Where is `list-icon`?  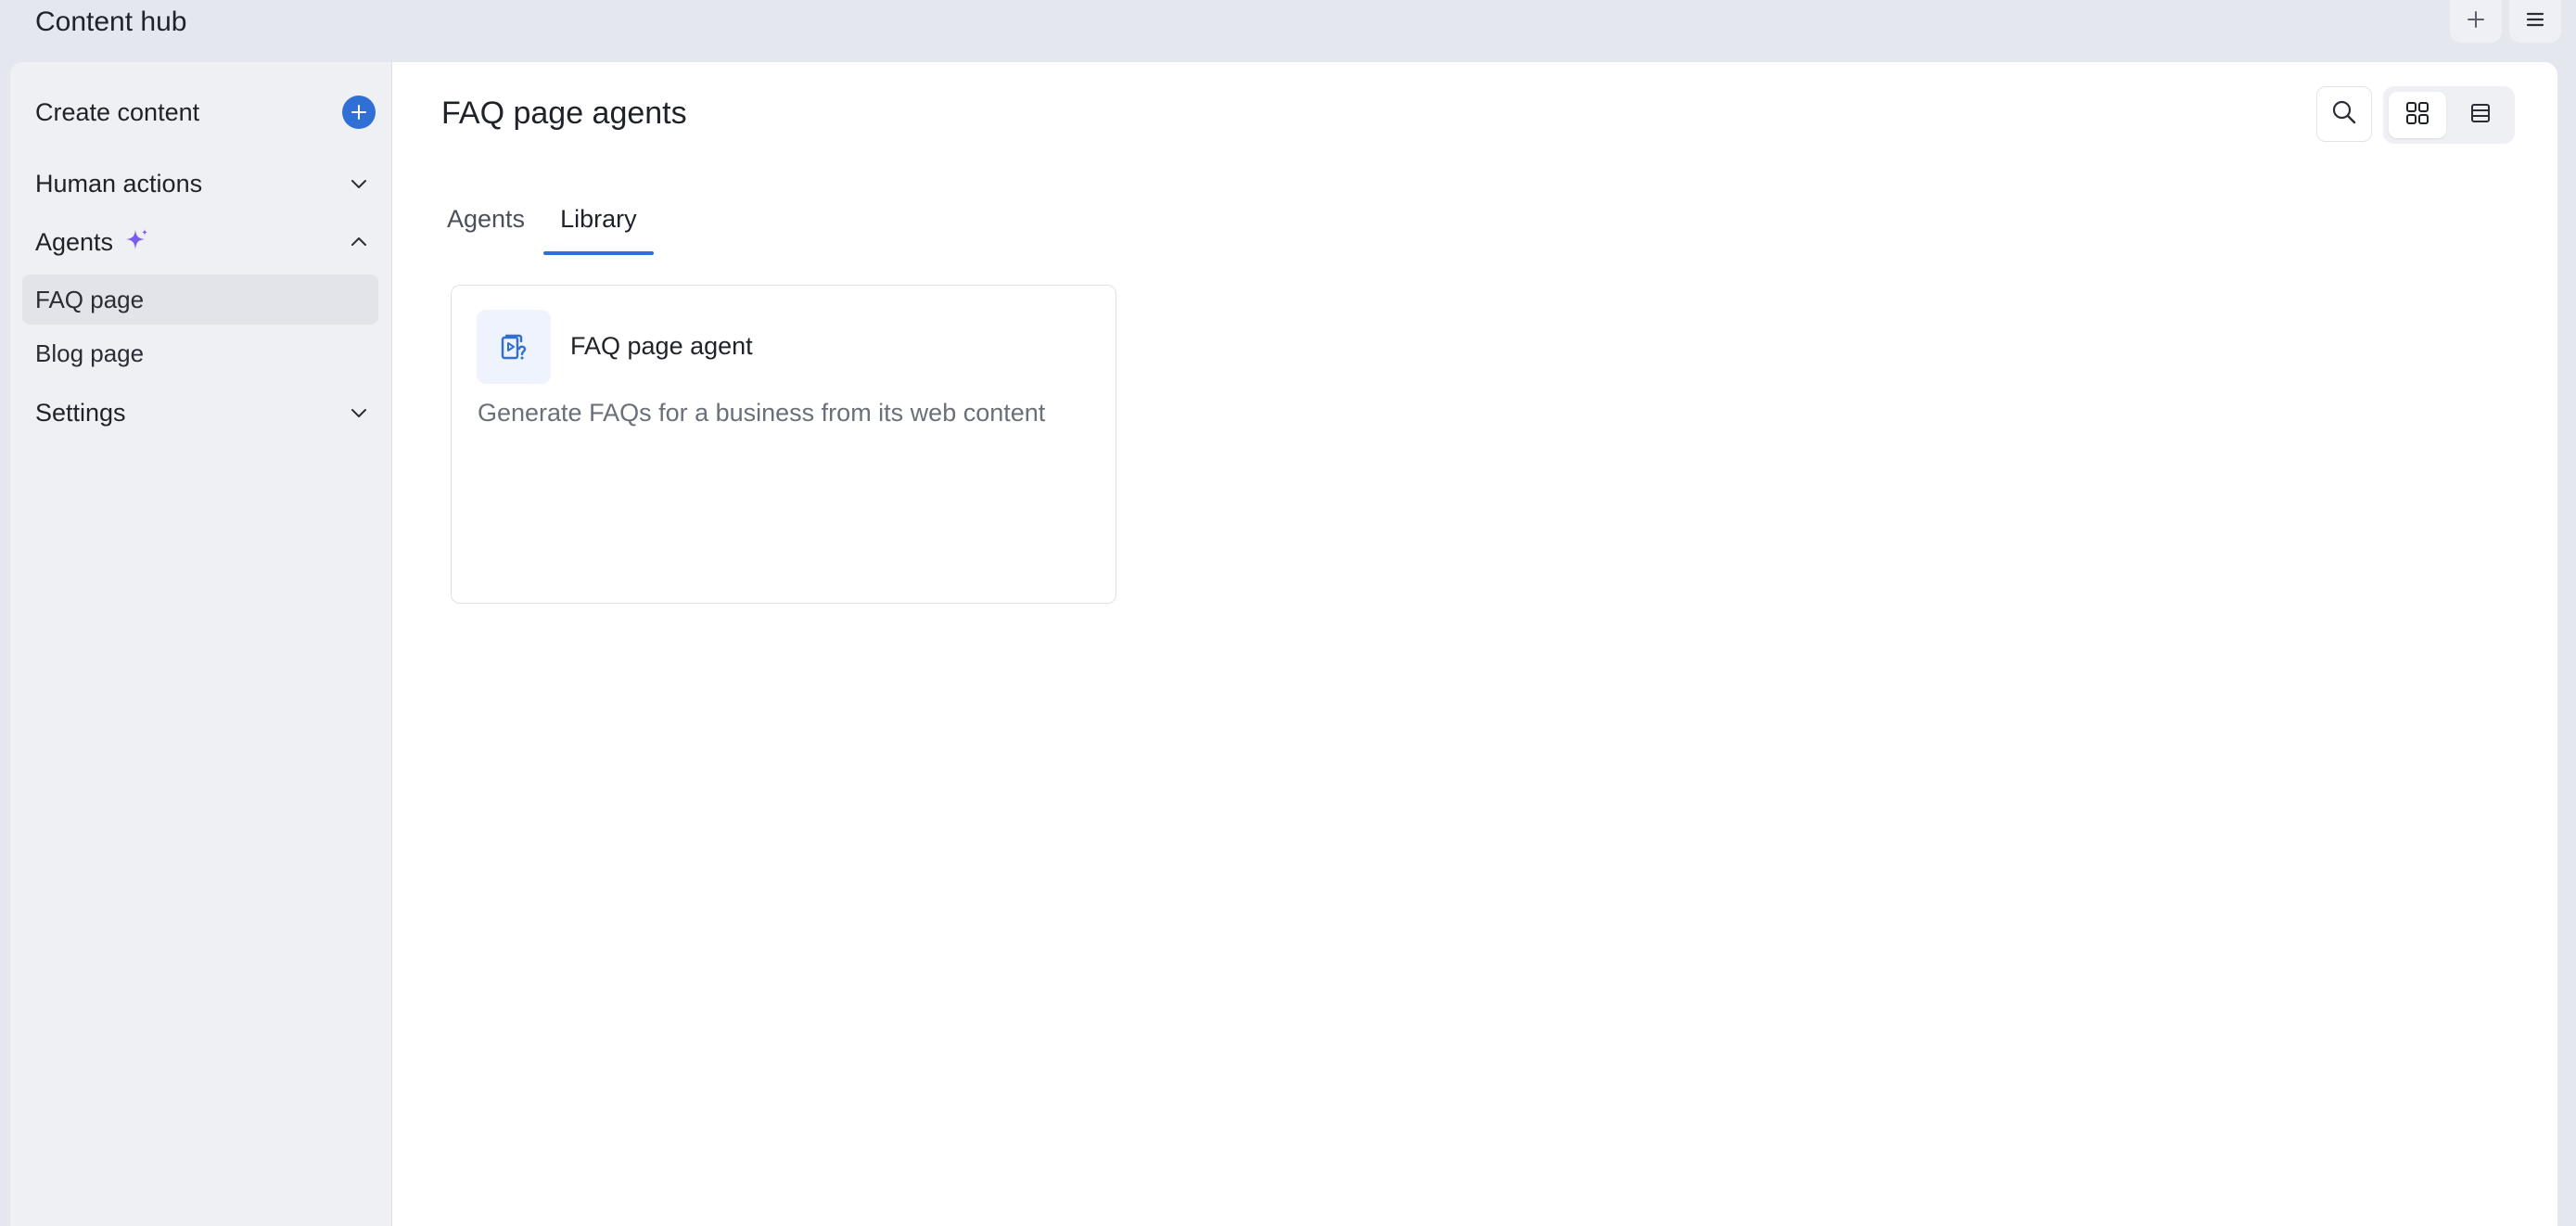 list-icon is located at coordinates (2480, 115).